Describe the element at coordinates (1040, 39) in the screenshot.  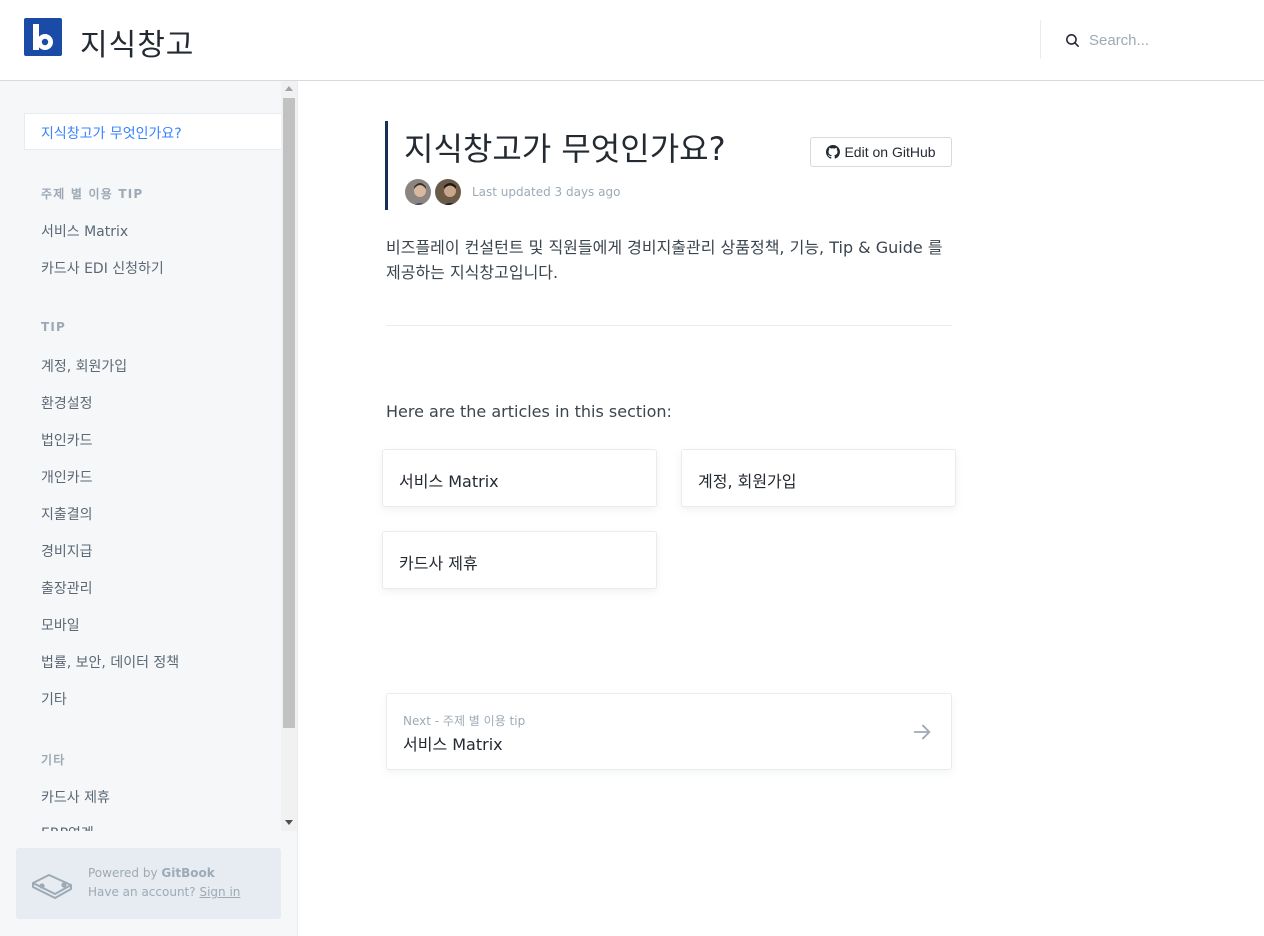
I see `header-divider` at that location.